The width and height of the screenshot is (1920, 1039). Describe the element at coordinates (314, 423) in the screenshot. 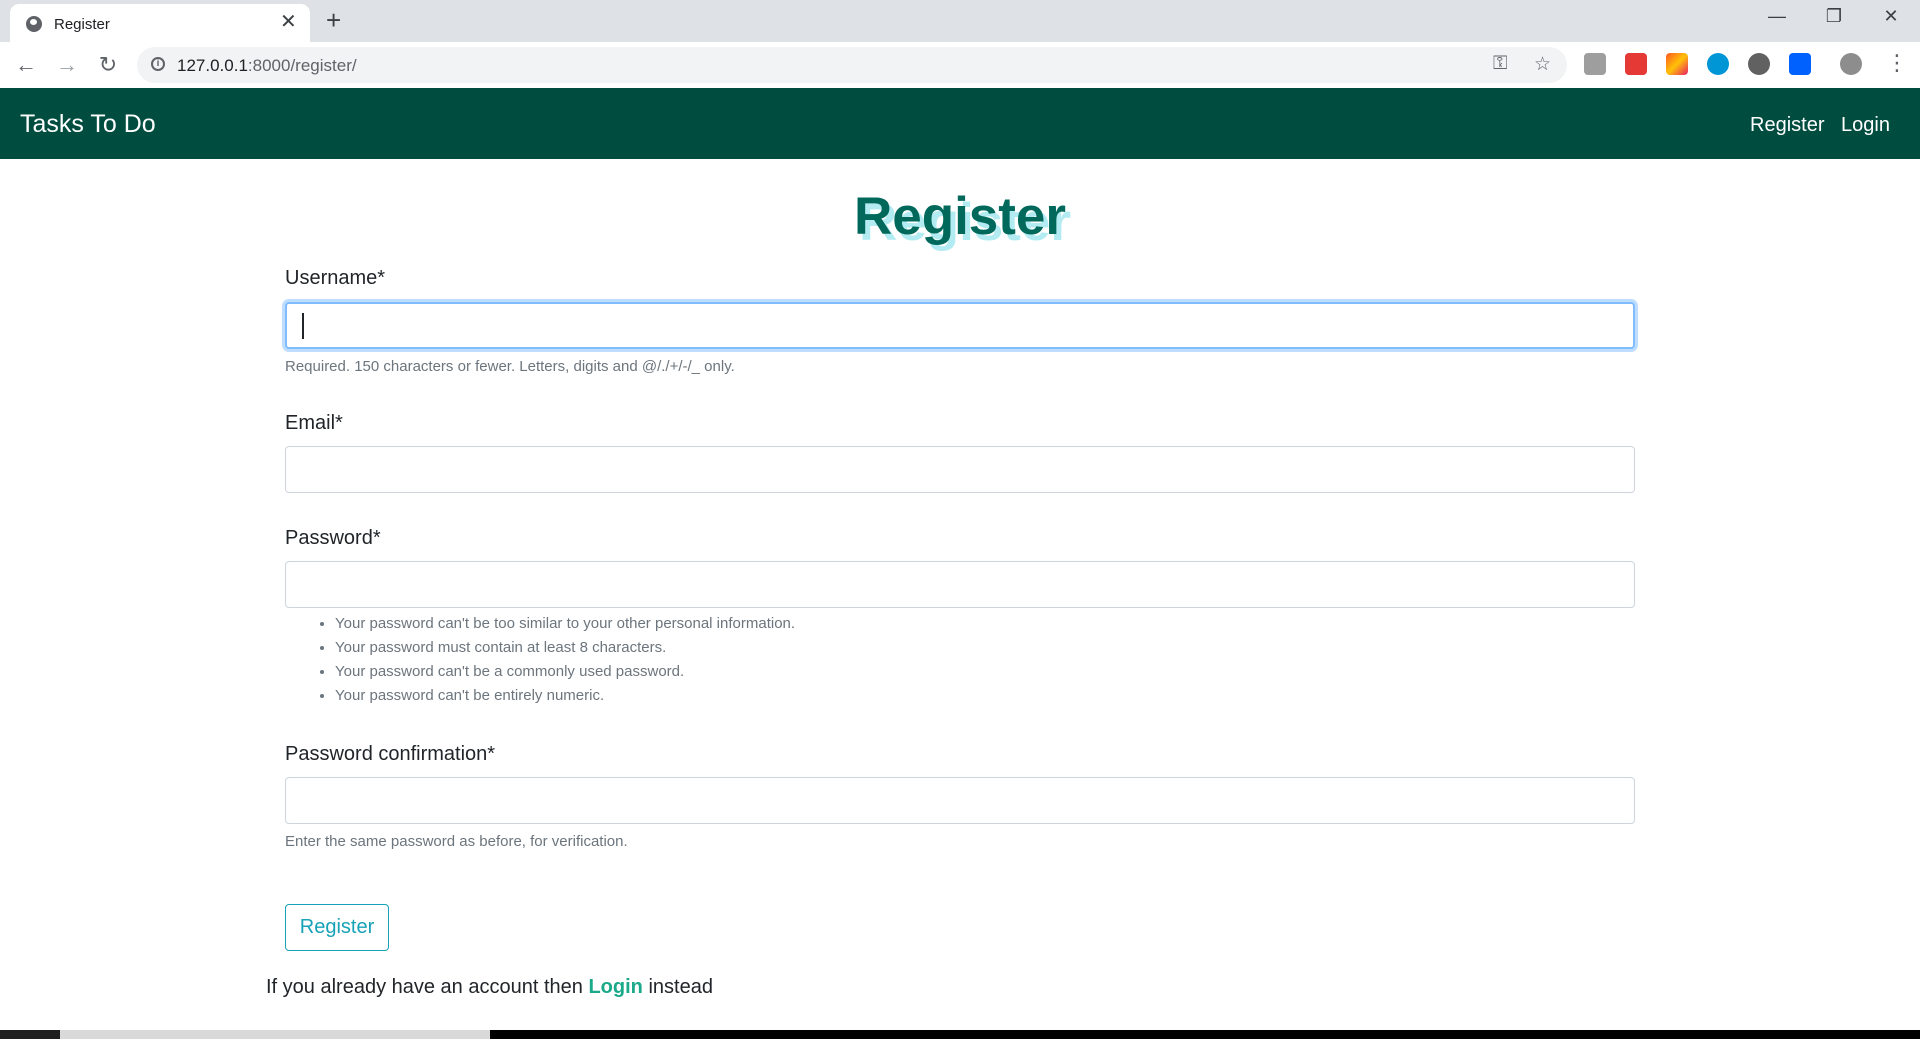

I see `email-label: Email*` at that location.